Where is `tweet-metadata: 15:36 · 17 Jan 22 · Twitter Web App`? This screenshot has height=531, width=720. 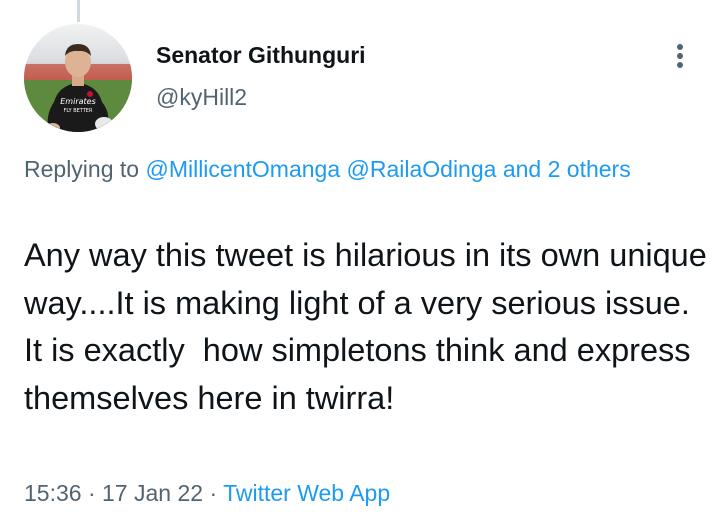
tweet-metadata: 15:36 · 17 Jan 22 · Twitter Web App is located at coordinates (207, 493).